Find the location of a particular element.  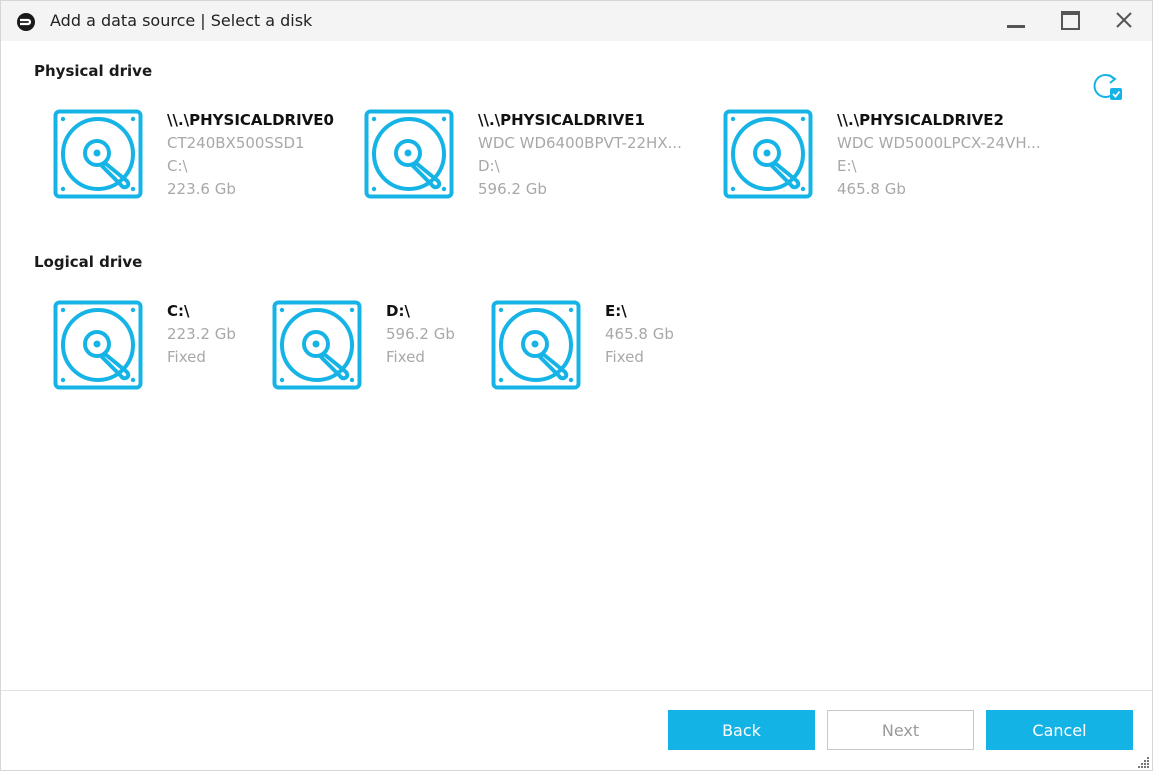

refresh-icon is located at coordinates (1107, 90).